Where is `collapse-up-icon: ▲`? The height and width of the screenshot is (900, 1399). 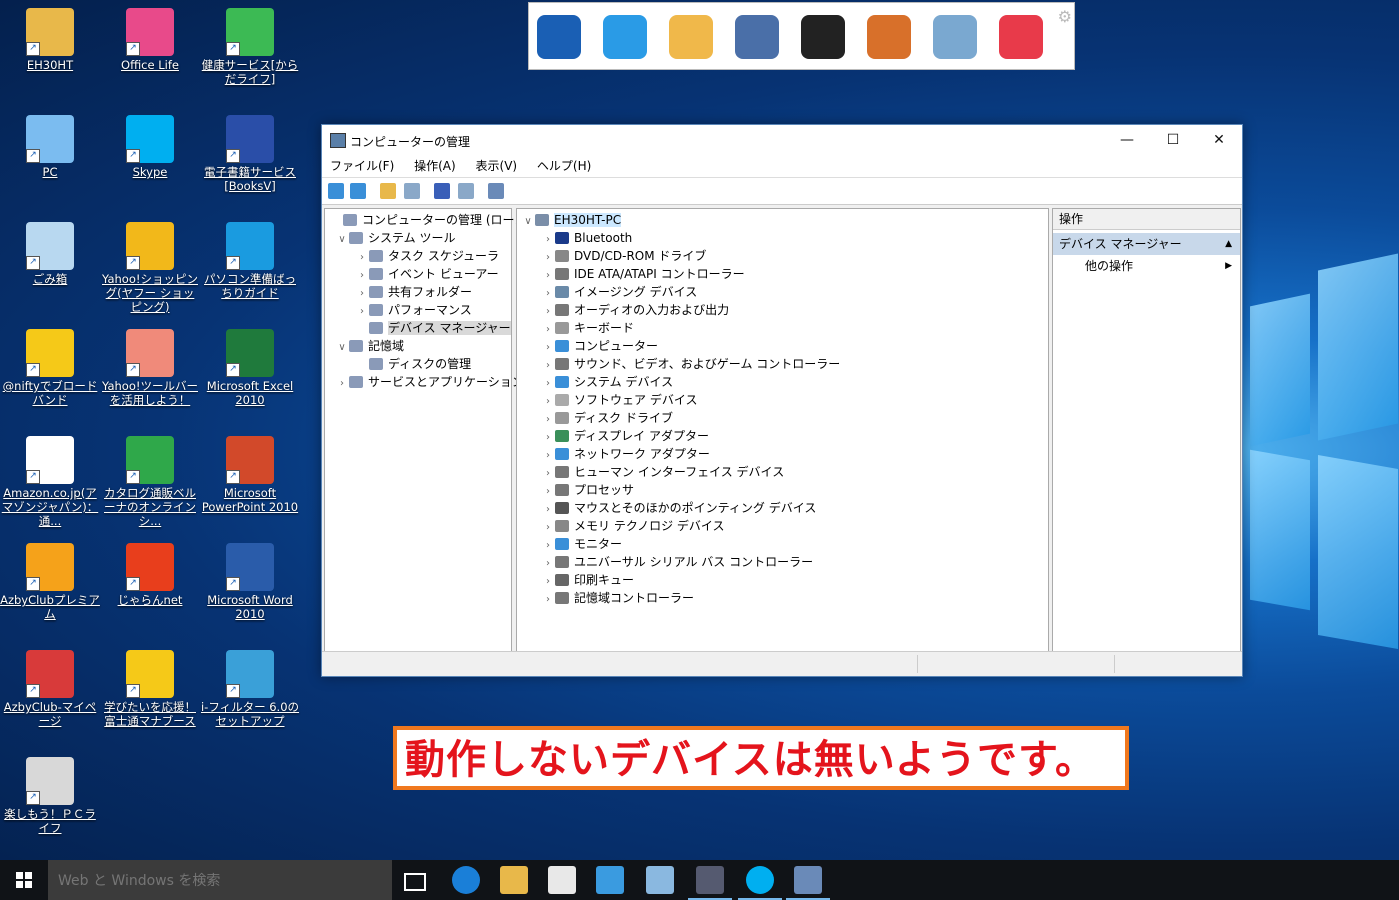
collapse-up-icon: ▲ is located at coordinates (1228, 244).